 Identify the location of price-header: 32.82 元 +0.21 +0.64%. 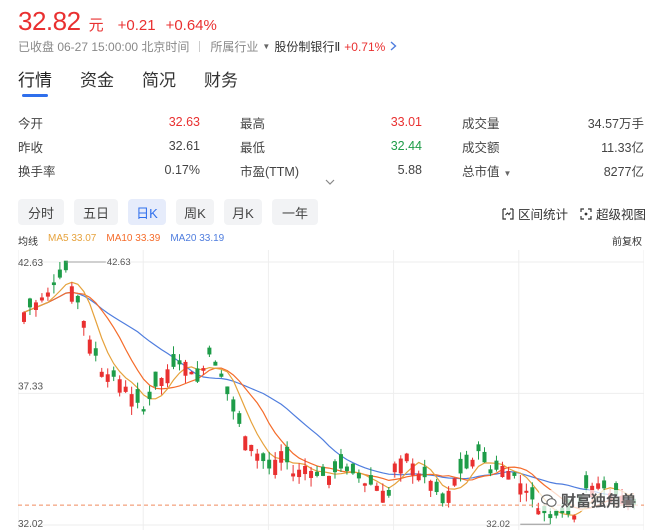
(117, 21).